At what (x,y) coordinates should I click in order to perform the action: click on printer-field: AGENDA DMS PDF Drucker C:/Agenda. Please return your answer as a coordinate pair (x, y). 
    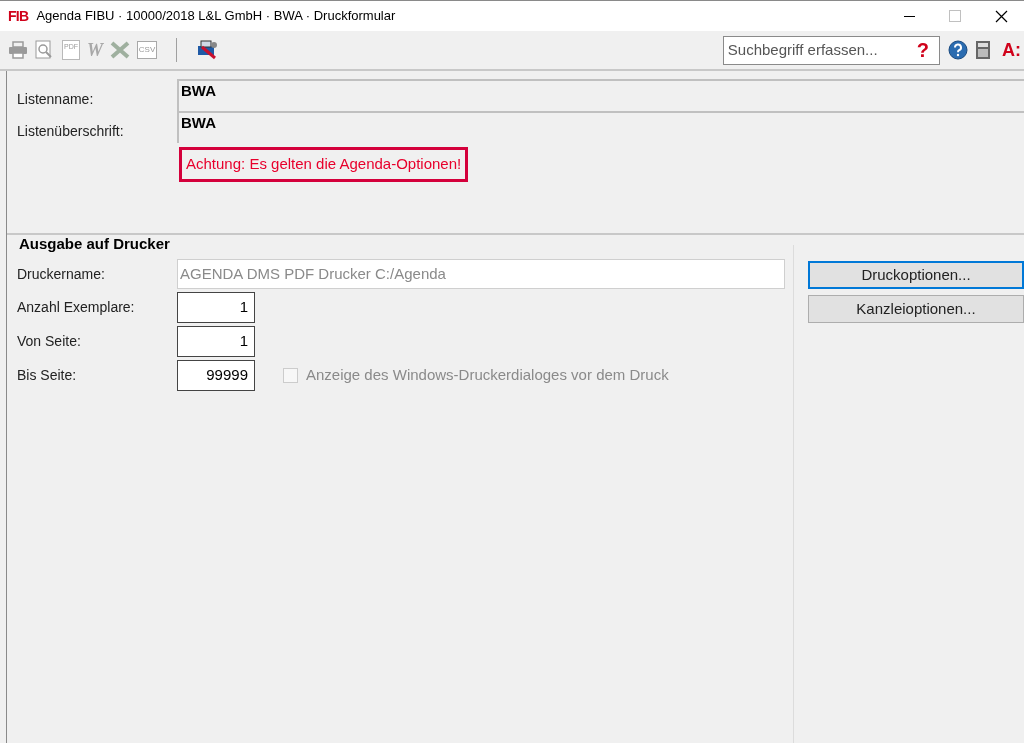
    Looking at the image, I should click on (481, 274).